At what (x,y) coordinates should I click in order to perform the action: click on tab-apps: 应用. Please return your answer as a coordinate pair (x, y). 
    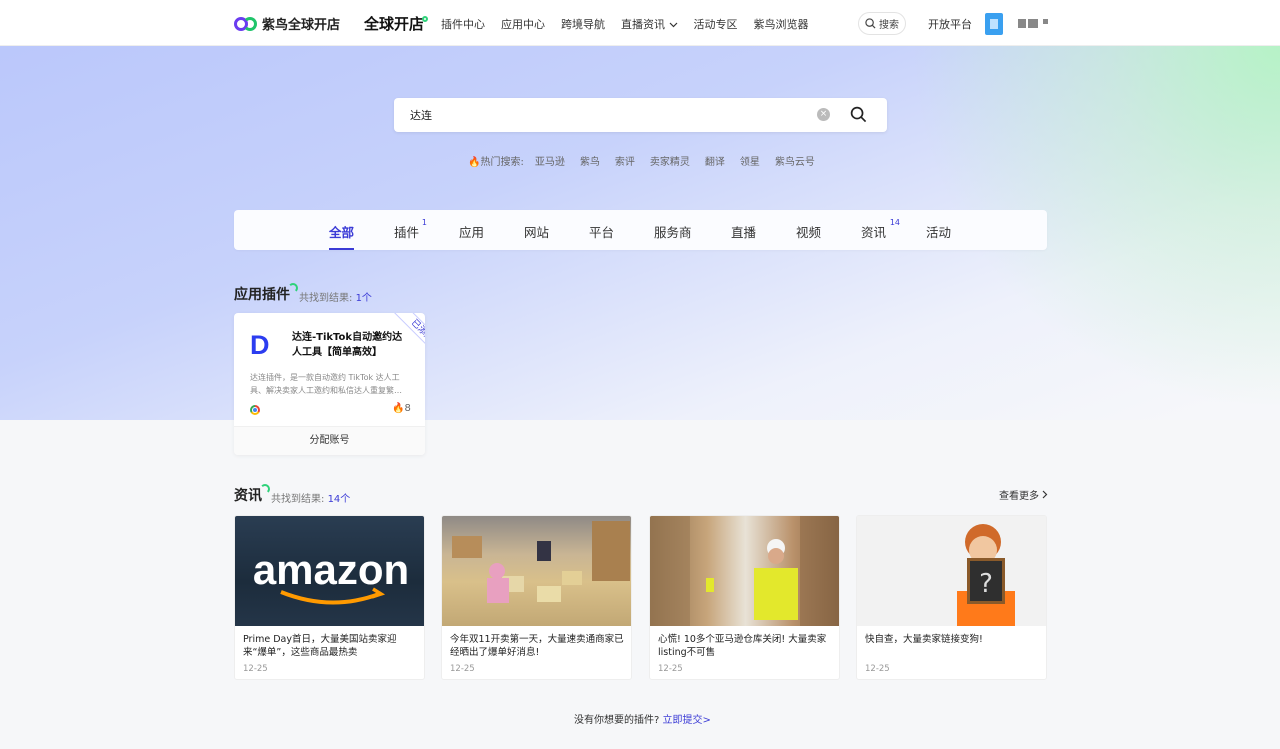
    Looking at the image, I should click on (471, 231).